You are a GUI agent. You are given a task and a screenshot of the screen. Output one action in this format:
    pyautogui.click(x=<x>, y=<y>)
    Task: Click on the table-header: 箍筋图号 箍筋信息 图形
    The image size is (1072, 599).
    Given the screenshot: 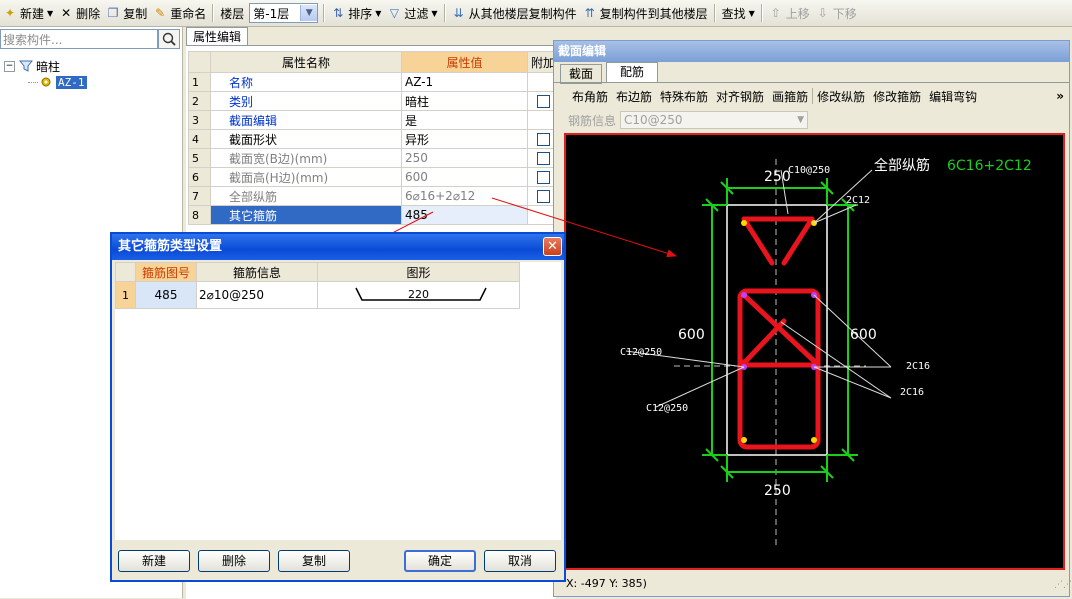 What is the action you would take?
    pyautogui.click(x=317, y=272)
    